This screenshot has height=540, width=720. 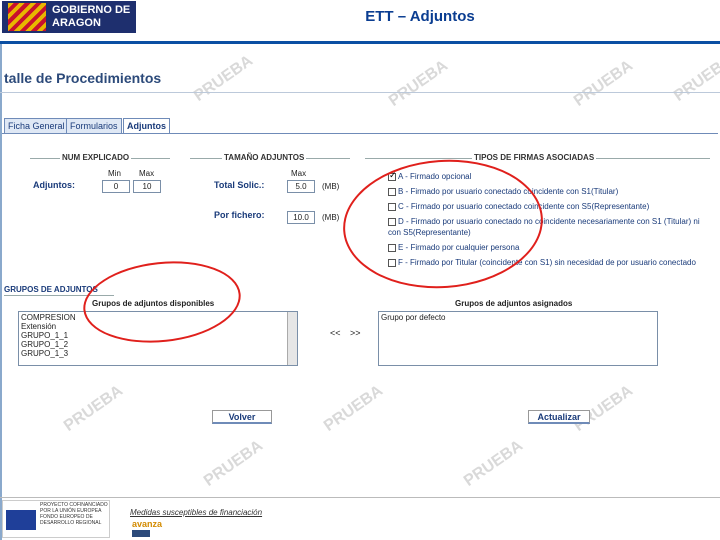 I want to click on total-unit: (MB), so click(x=331, y=186).